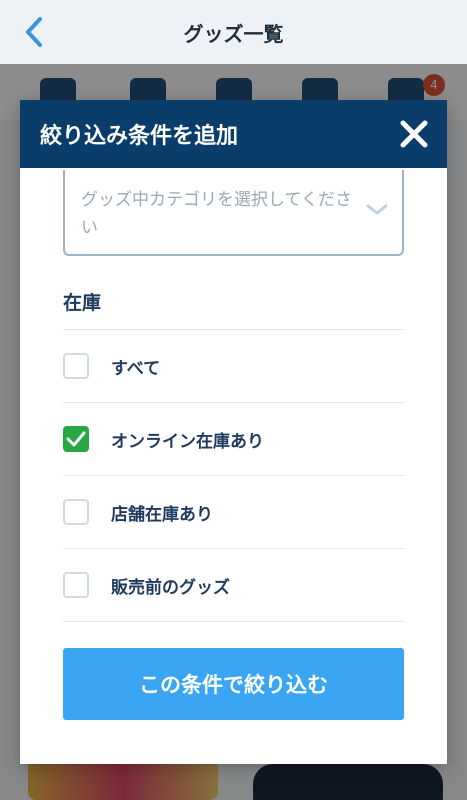  What do you see at coordinates (233, 684) in the screenshot?
I see `apply-filter-button: この条件で絞り込む` at bounding box center [233, 684].